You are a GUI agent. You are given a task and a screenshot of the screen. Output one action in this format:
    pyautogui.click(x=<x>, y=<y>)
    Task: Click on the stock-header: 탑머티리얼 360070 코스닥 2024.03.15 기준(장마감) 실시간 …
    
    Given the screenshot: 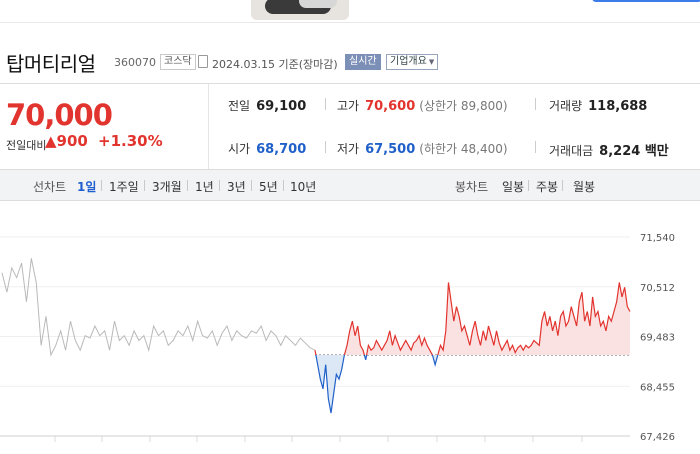 What is the action you would take?
    pyautogui.click(x=350, y=61)
    